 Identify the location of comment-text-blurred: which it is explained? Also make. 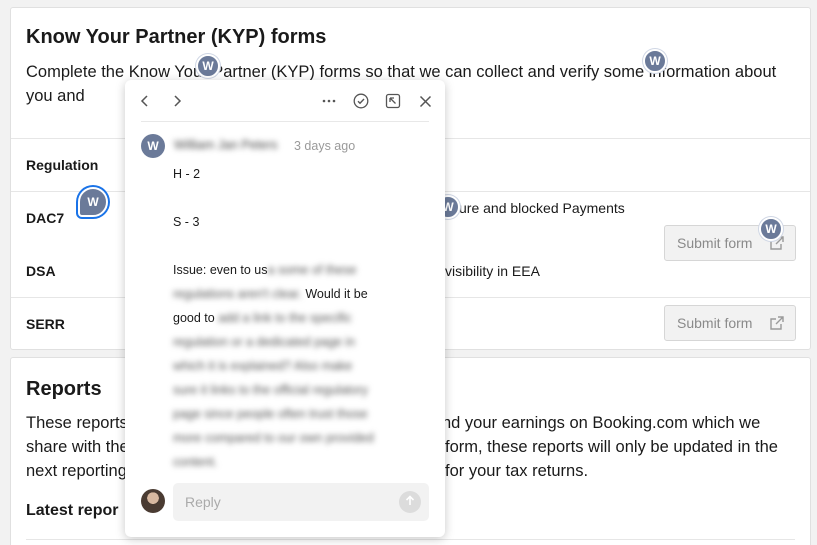
(263, 366).